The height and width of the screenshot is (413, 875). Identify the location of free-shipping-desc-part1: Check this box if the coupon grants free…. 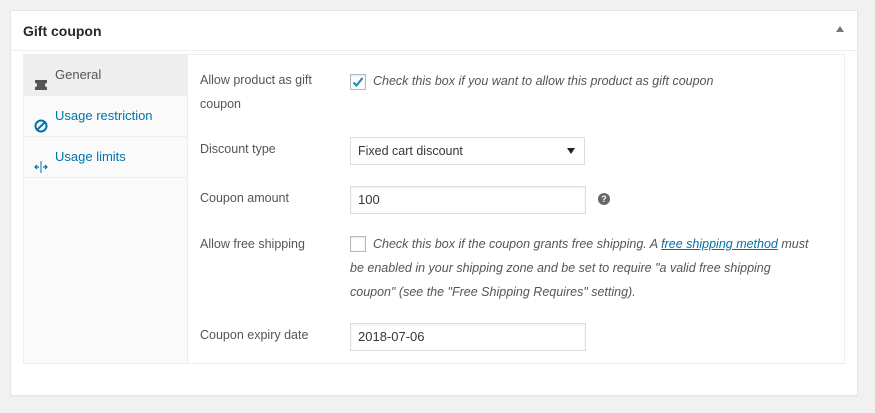
(515, 244).